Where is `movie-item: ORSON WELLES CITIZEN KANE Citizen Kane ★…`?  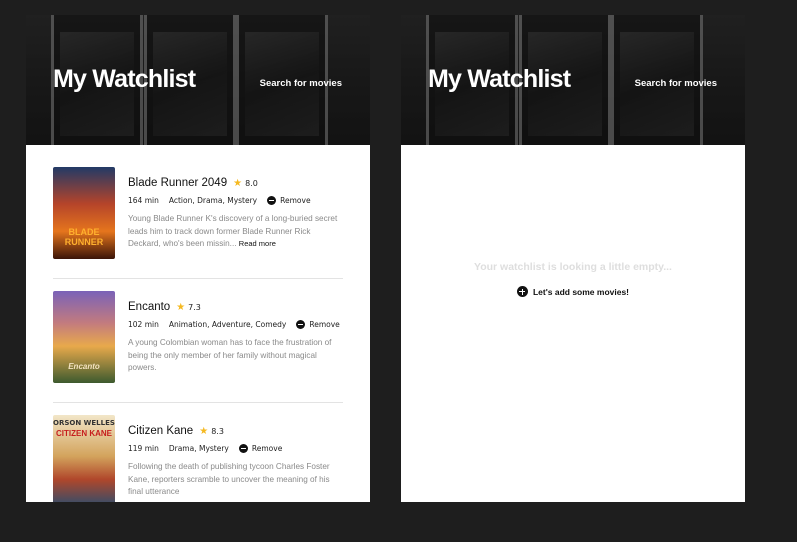 movie-item: ORSON WELLES CITIZEN KANE Citizen Kane ★… is located at coordinates (198, 458).